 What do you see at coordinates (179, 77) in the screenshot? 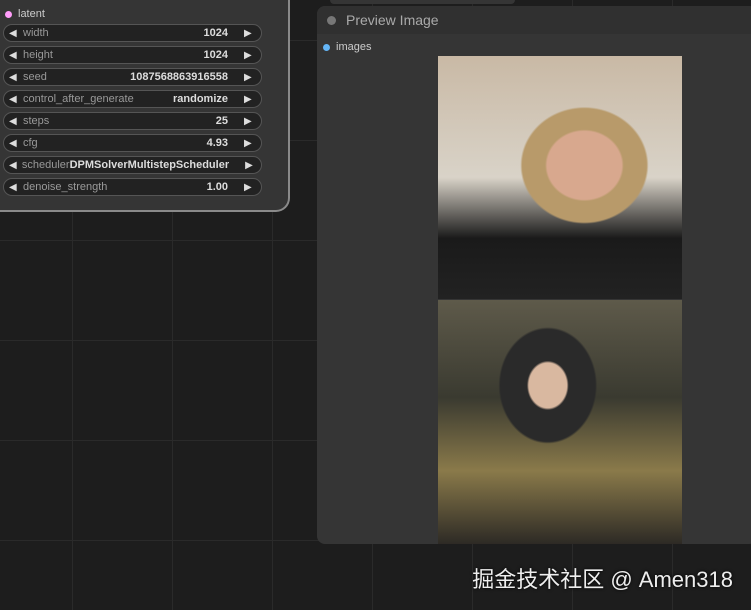
I see `widget-value: 1087568863916558` at bounding box center [179, 77].